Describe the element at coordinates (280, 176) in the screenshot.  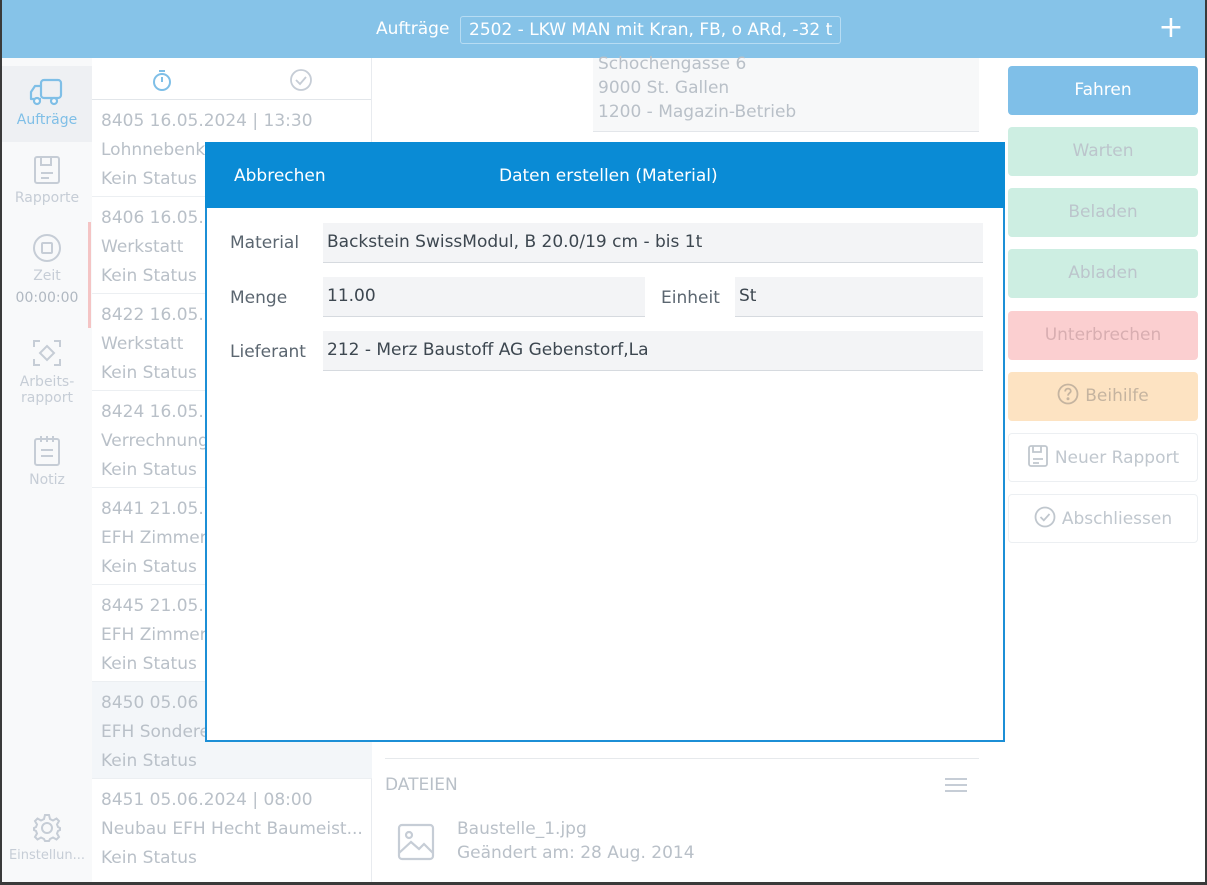
I see `cancel-button: Abbrechen` at that location.